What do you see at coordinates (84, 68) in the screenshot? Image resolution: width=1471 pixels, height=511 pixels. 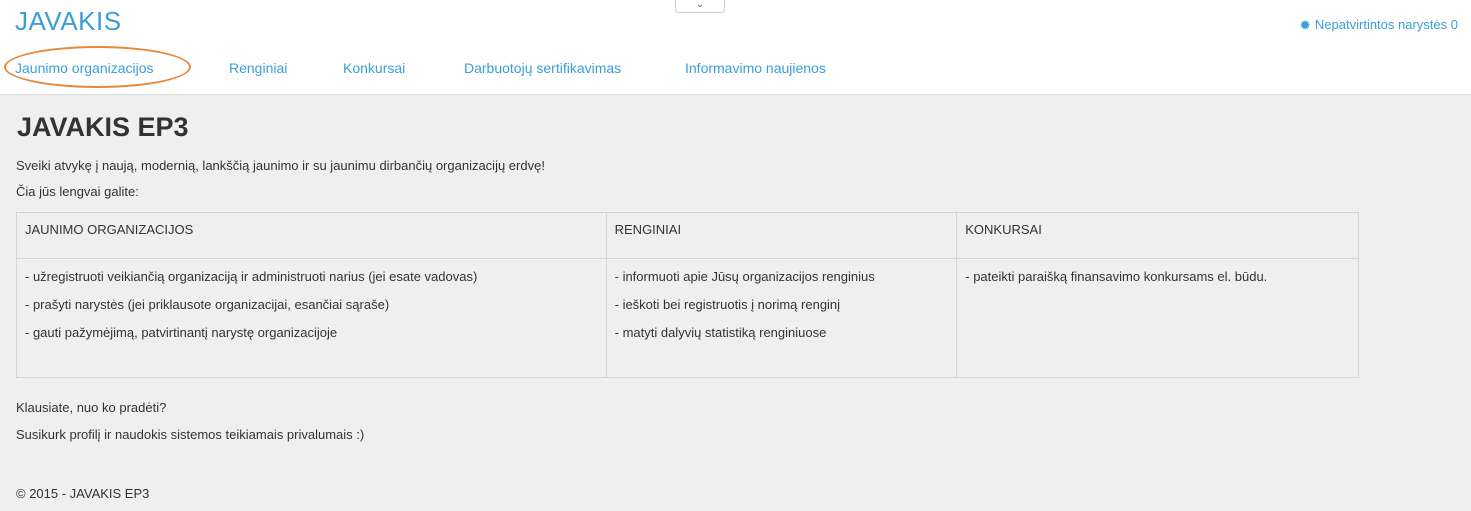 I see `nav-item-jaunimo-organizacijos: Jaunimo organizacijos` at bounding box center [84, 68].